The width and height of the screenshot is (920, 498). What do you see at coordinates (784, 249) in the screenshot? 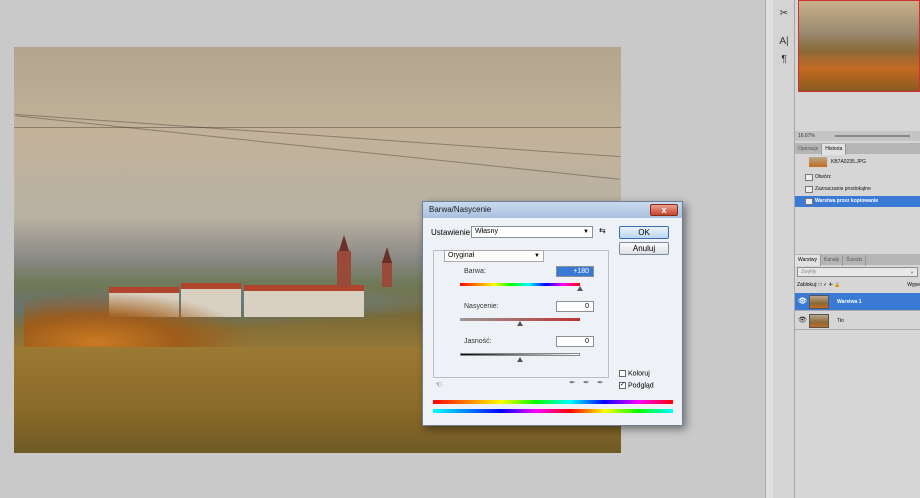
I see `panel-tool-strip: ✂ A| ¶` at bounding box center [784, 249].